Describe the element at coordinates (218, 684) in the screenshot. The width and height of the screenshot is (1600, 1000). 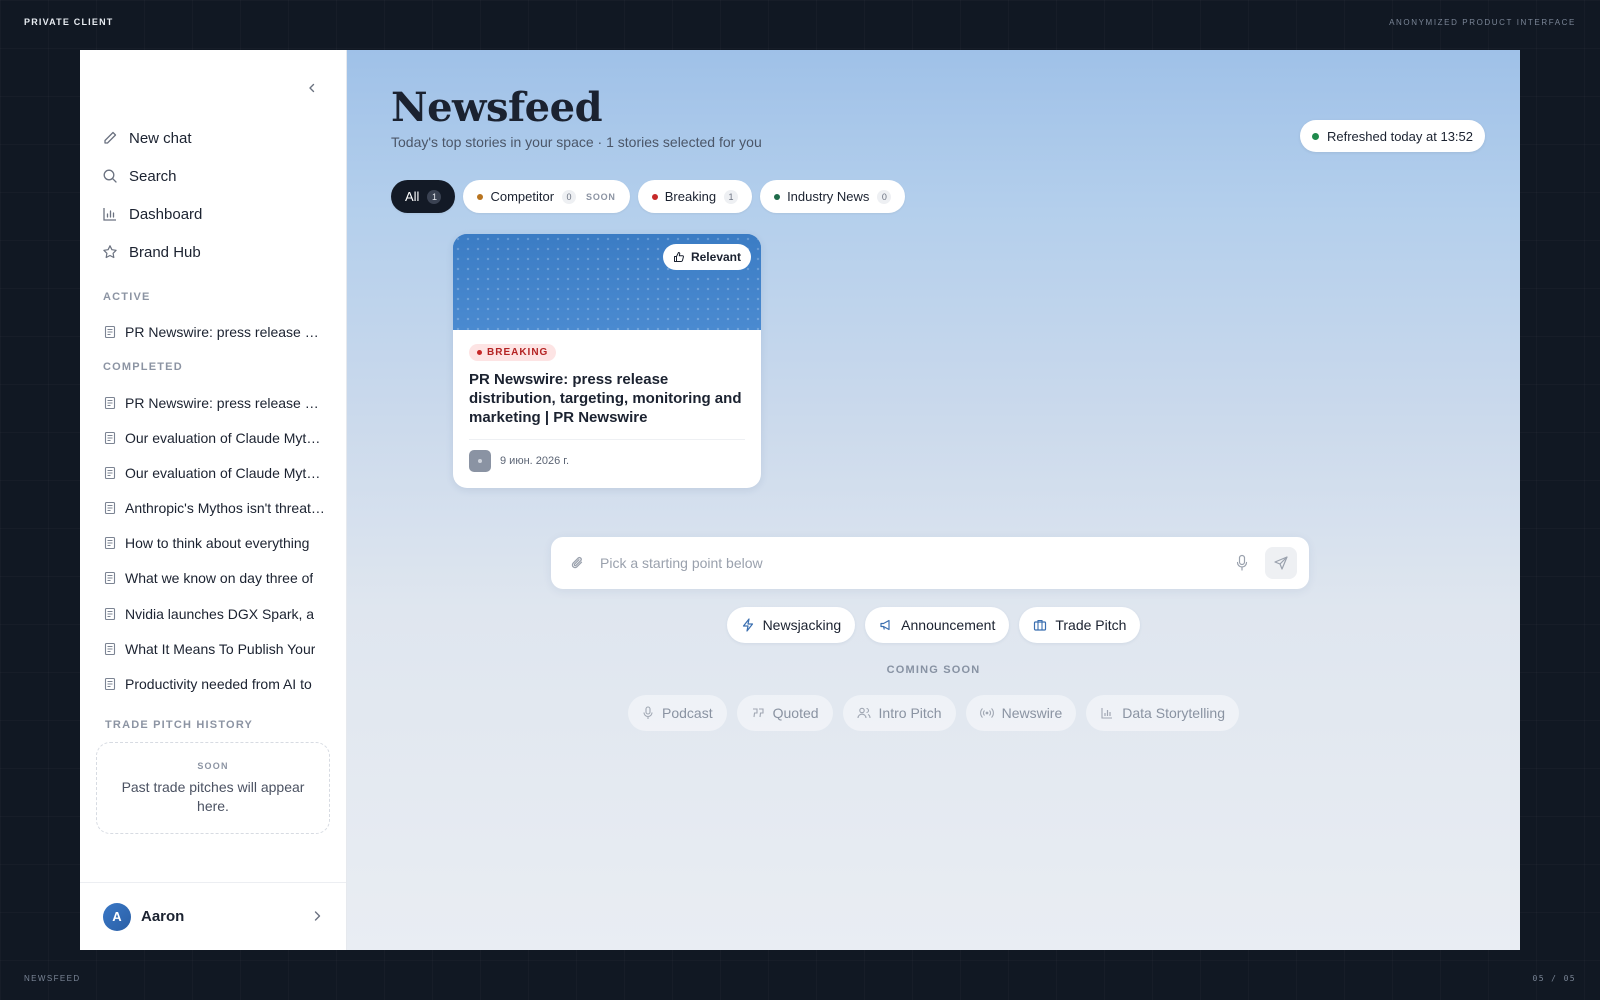
I see `thread-title: Productivity needed from AI to` at that location.